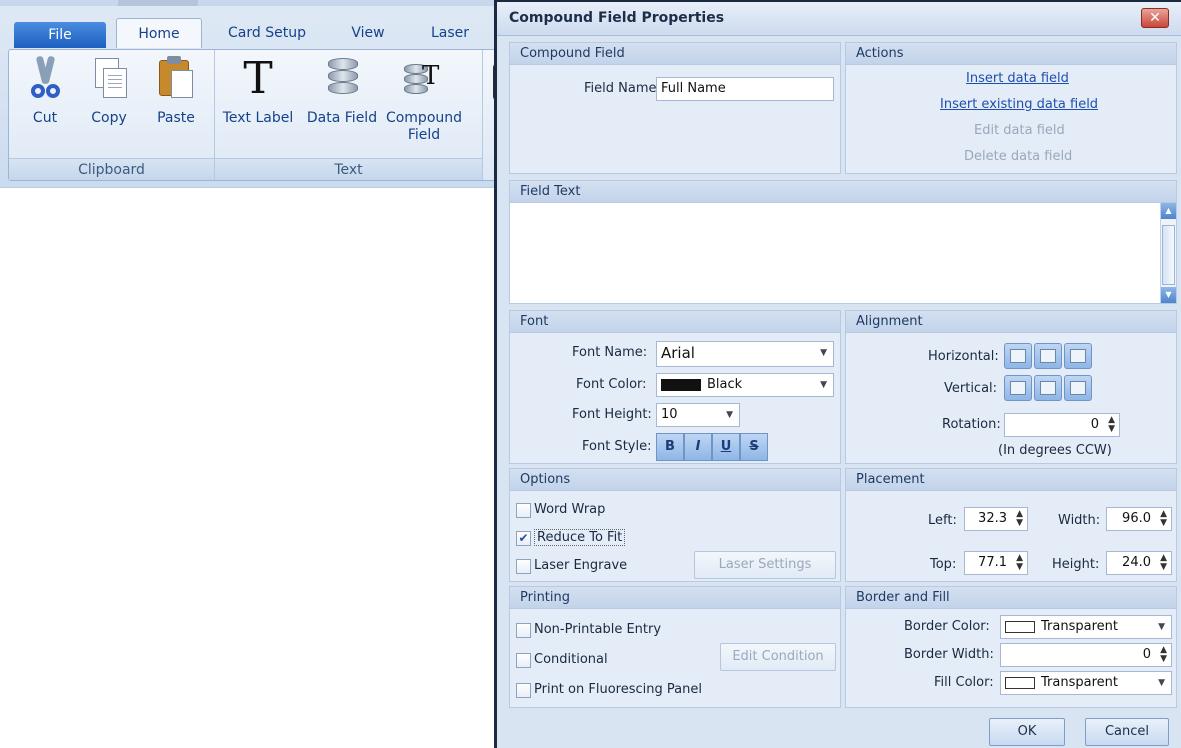 The image size is (1181, 748). Describe the element at coordinates (111, 169) in the screenshot. I see `clipboard-group-label: Clipboard` at that location.